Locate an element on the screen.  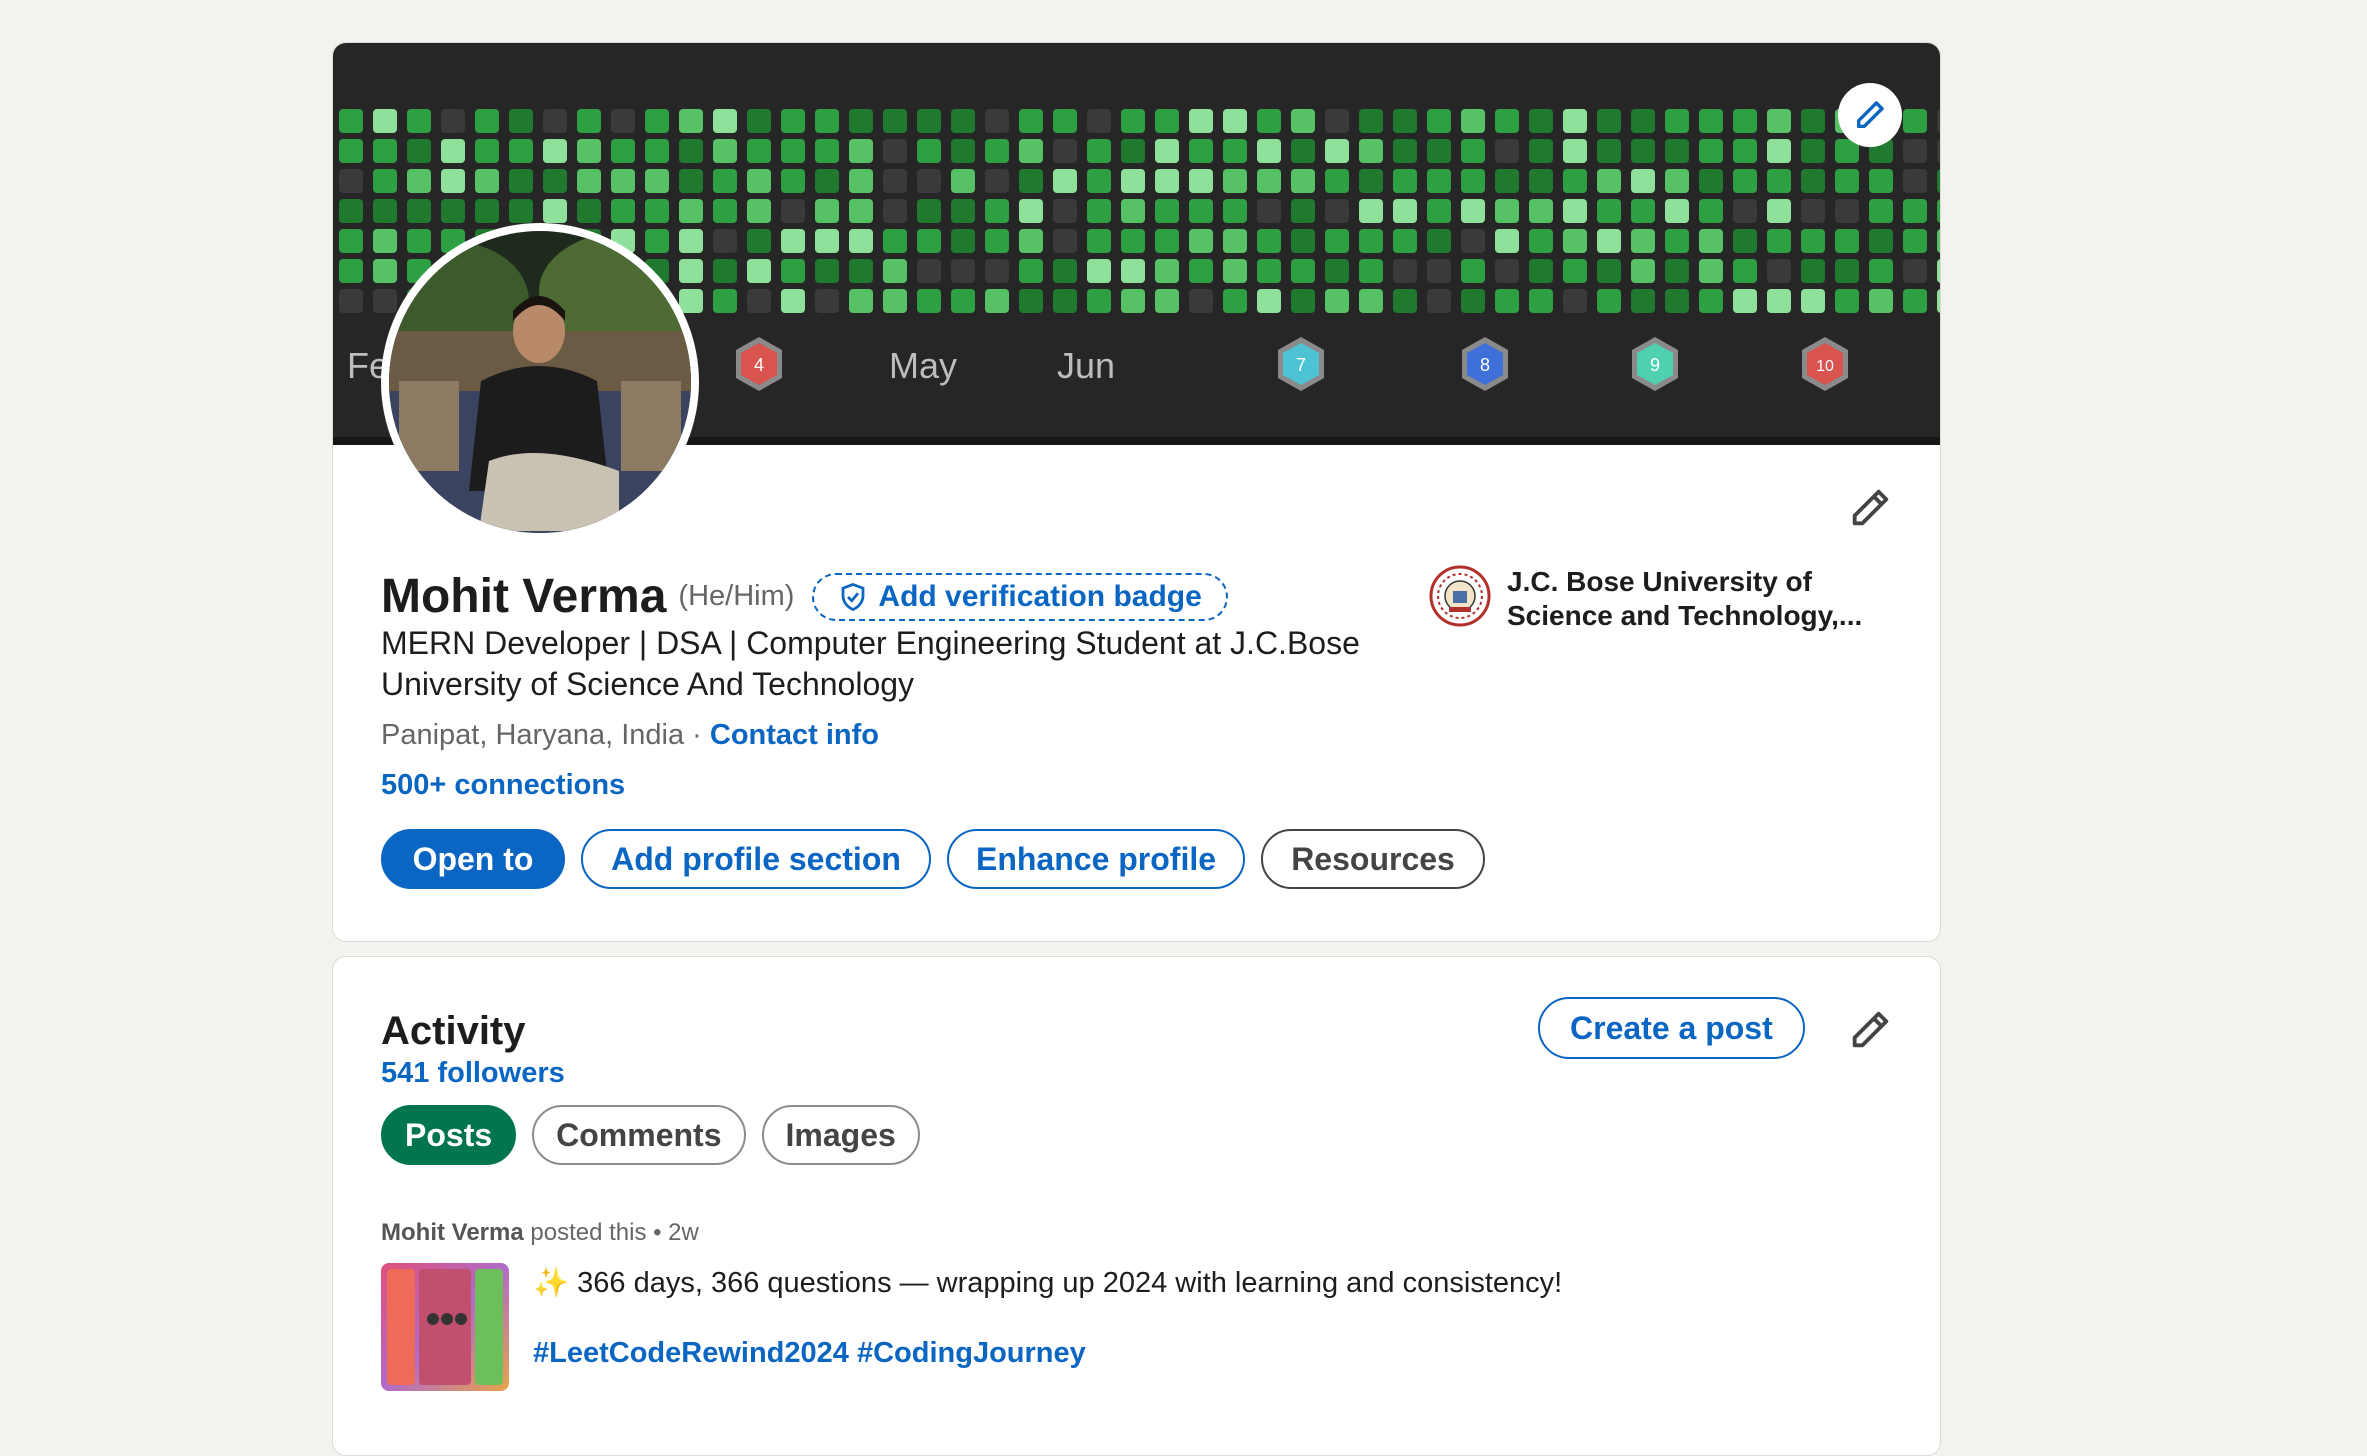
location-row: Panipat, Haryana, India · Contact info is located at coordinates (630, 735).